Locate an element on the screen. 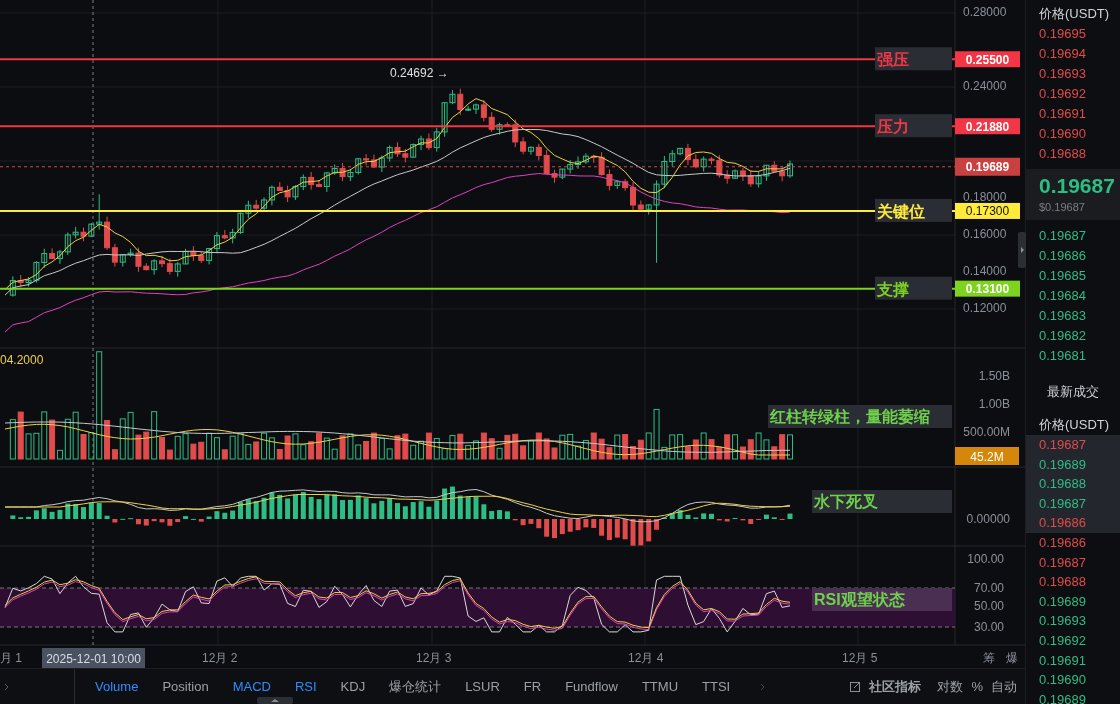 This screenshot has height=704, width=1120. axis-tick: 1.50B is located at coordinates (994, 376).